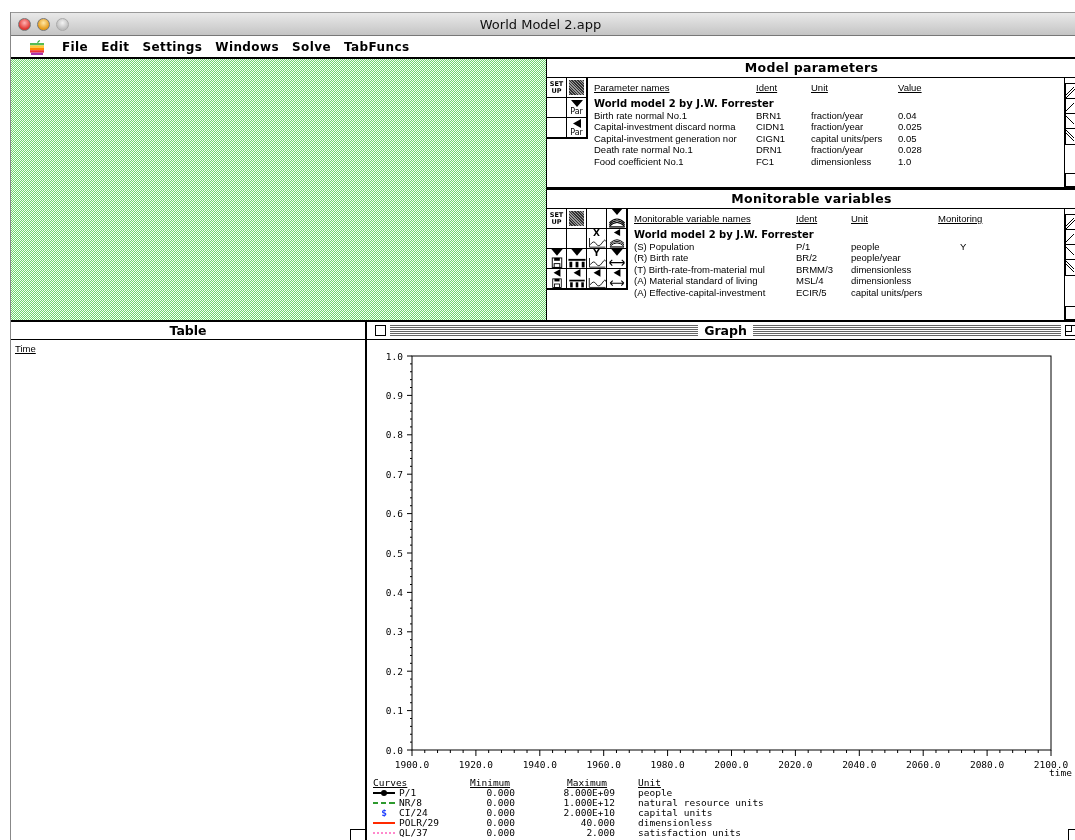 Image resolution: width=1075 pixels, height=840 pixels. Describe the element at coordinates (476, 764) in the screenshot. I see `x-tick-label: 1920.0` at that location.